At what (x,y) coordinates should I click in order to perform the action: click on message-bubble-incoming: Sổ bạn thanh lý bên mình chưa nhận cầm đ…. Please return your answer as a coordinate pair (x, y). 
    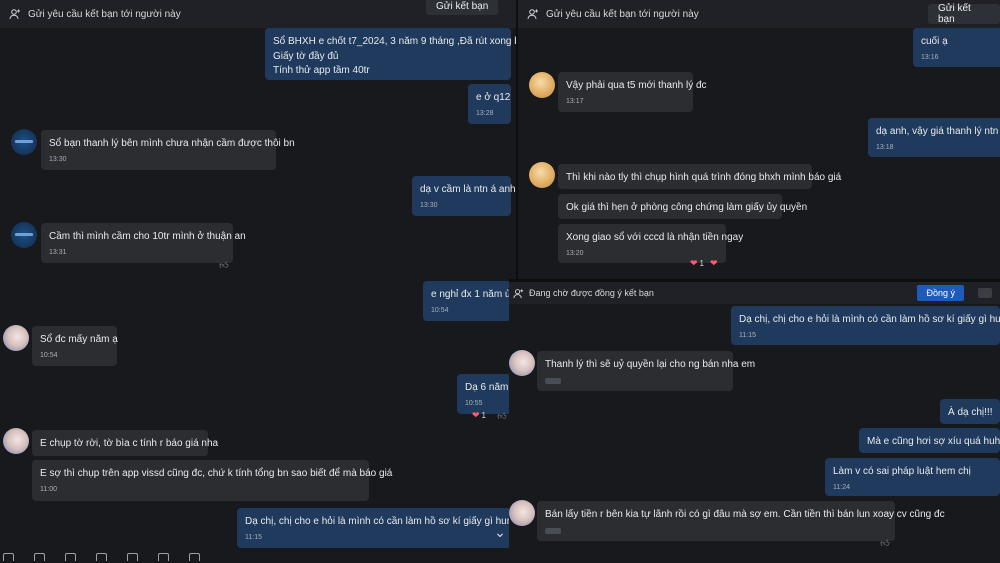
    Looking at the image, I should click on (168, 150).